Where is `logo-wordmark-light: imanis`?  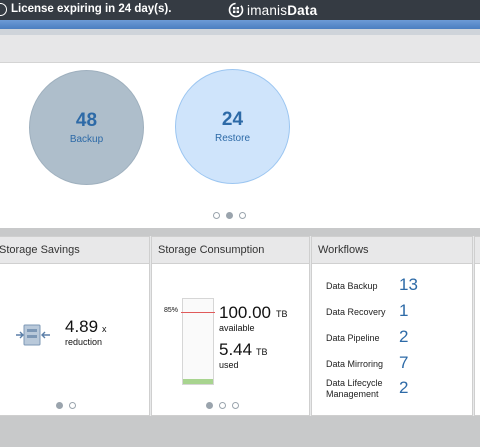
logo-wordmark-light: imanis is located at coordinates (267, 10).